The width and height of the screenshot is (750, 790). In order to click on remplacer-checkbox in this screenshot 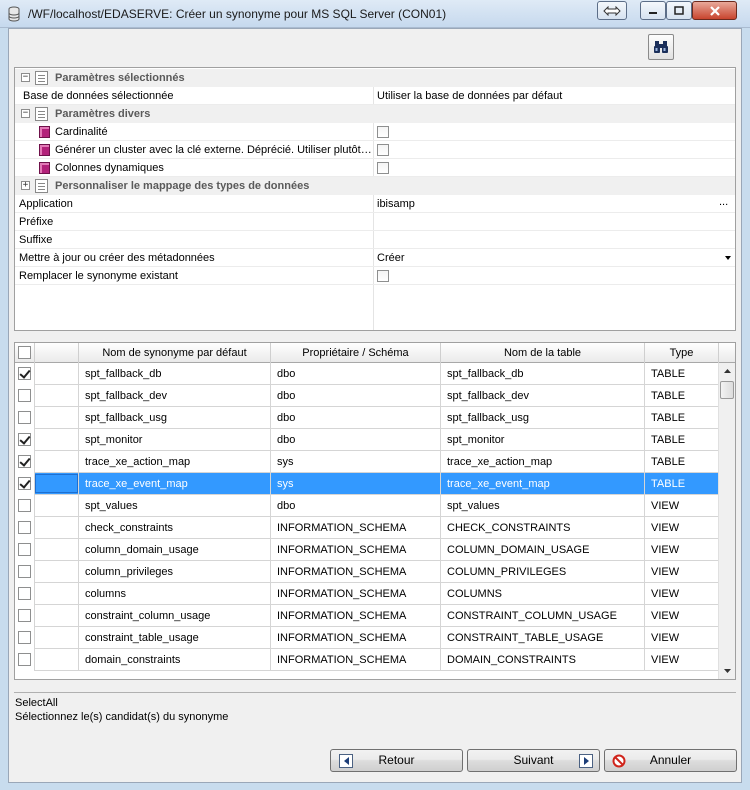, I will do `click(383, 276)`.